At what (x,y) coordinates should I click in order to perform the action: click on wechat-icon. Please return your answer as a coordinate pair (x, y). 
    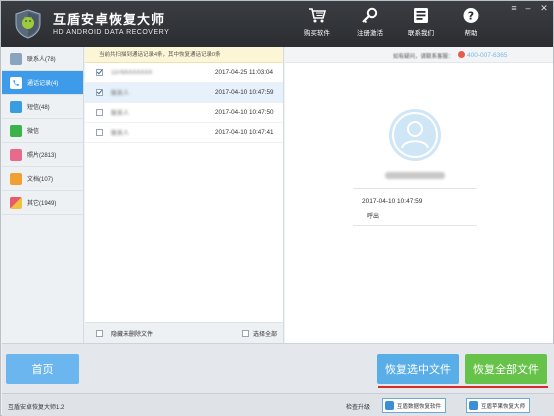
    Looking at the image, I should click on (16, 130).